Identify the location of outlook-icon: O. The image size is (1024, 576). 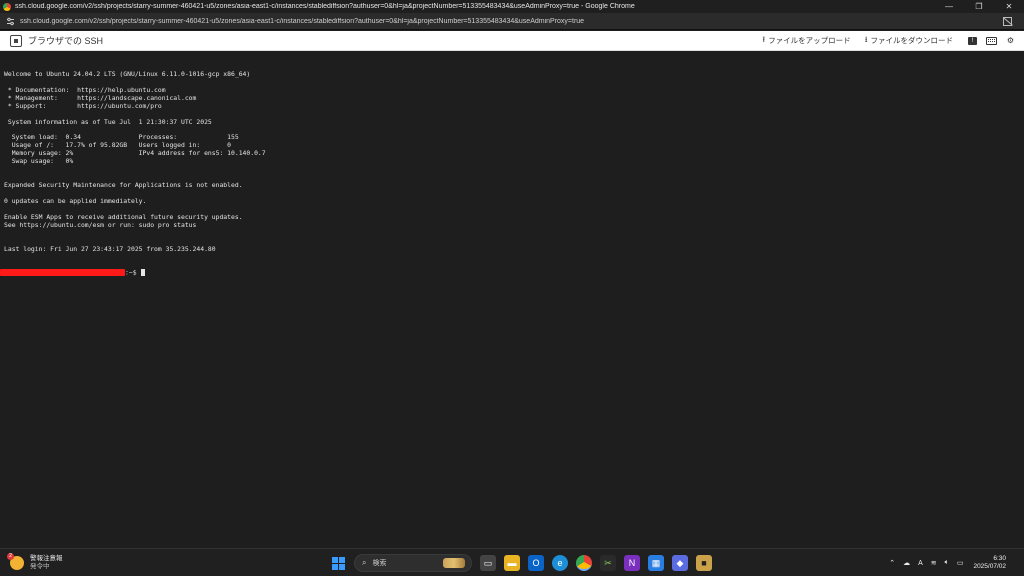
(536, 563).